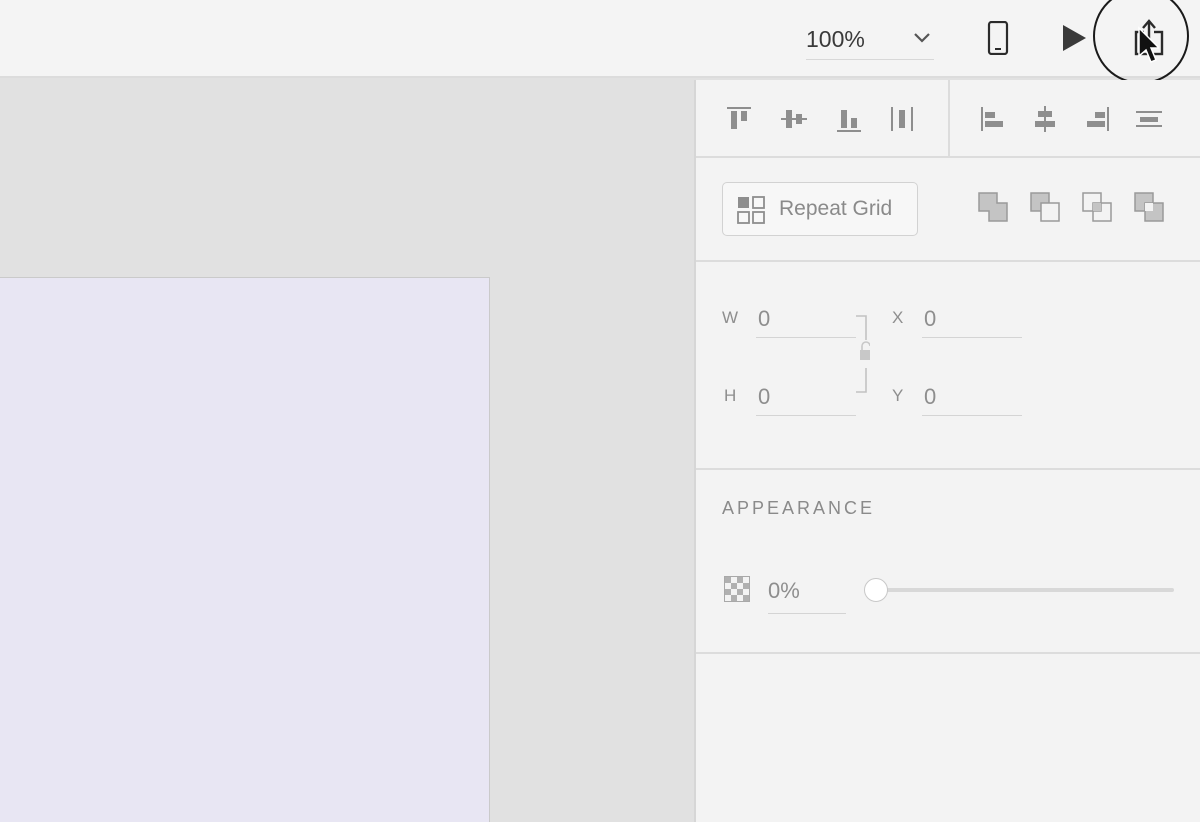 Image resolution: width=1200 pixels, height=822 pixels. Describe the element at coordinates (993, 207) in the screenshot. I see `union-icon` at that location.